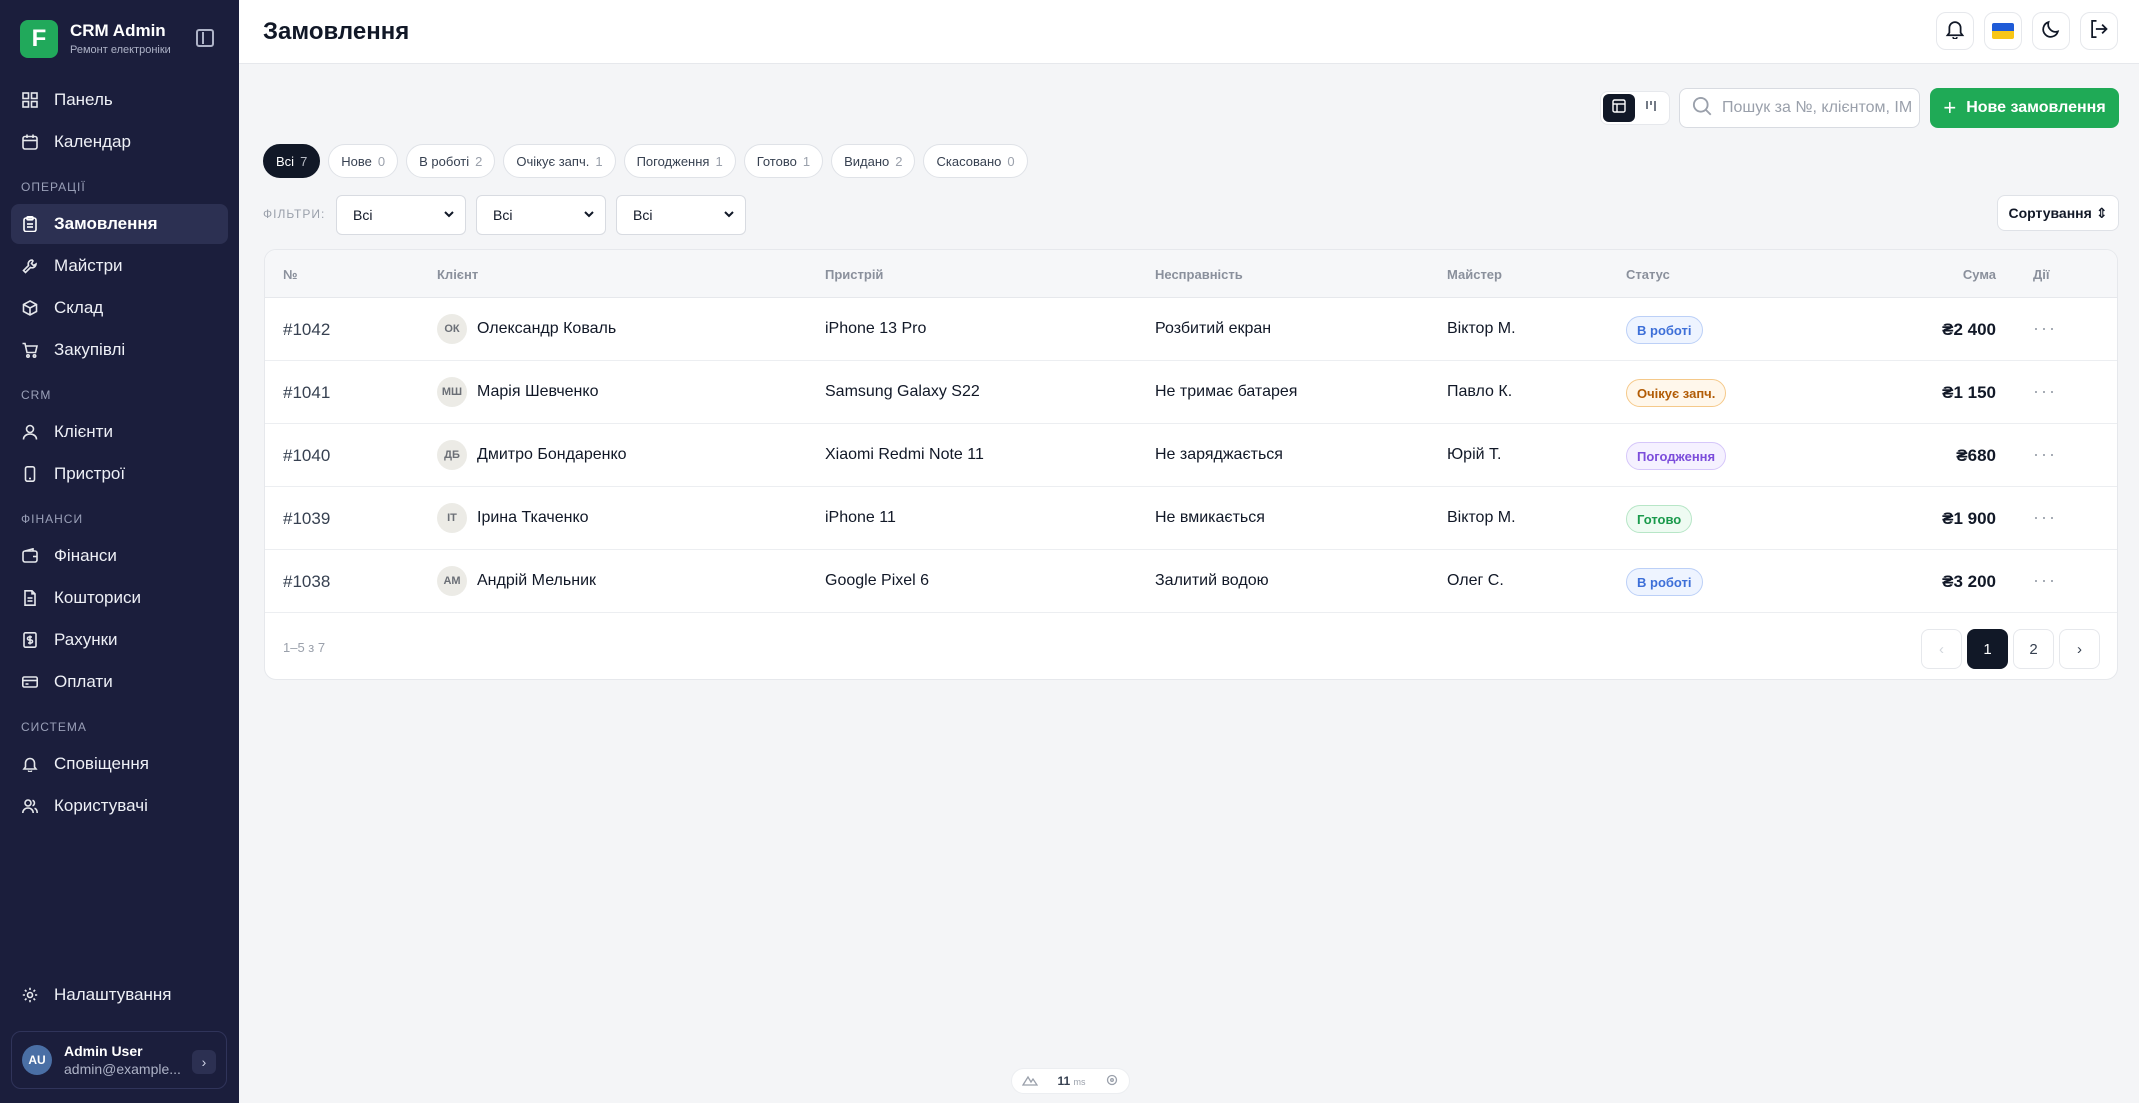 This screenshot has height=1103, width=2139. What do you see at coordinates (873, 161) in the screenshot?
I see `status-chip-issued: Видано 2` at bounding box center [873, 161].